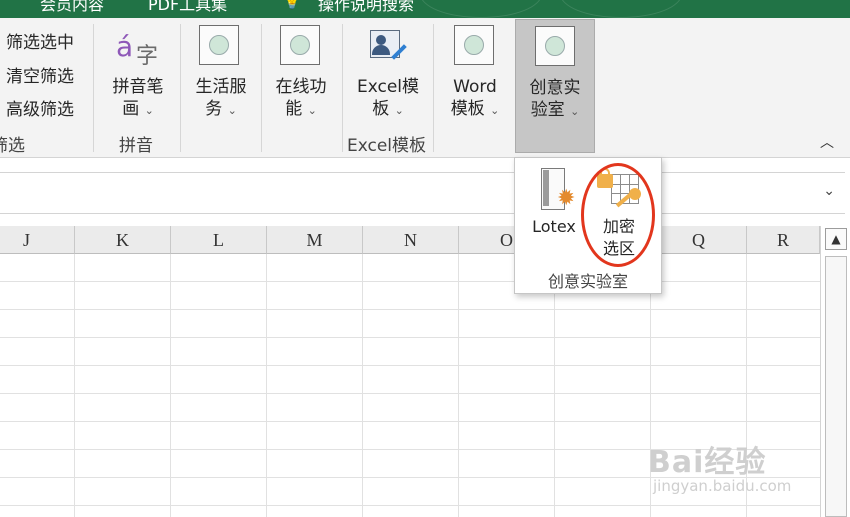 This screenshot has width=850, height=517. What do you see at coordinates (292, 5) in the screenshot?
I see `lightbulb-icon: 💡` at bounding box center [292, 5].